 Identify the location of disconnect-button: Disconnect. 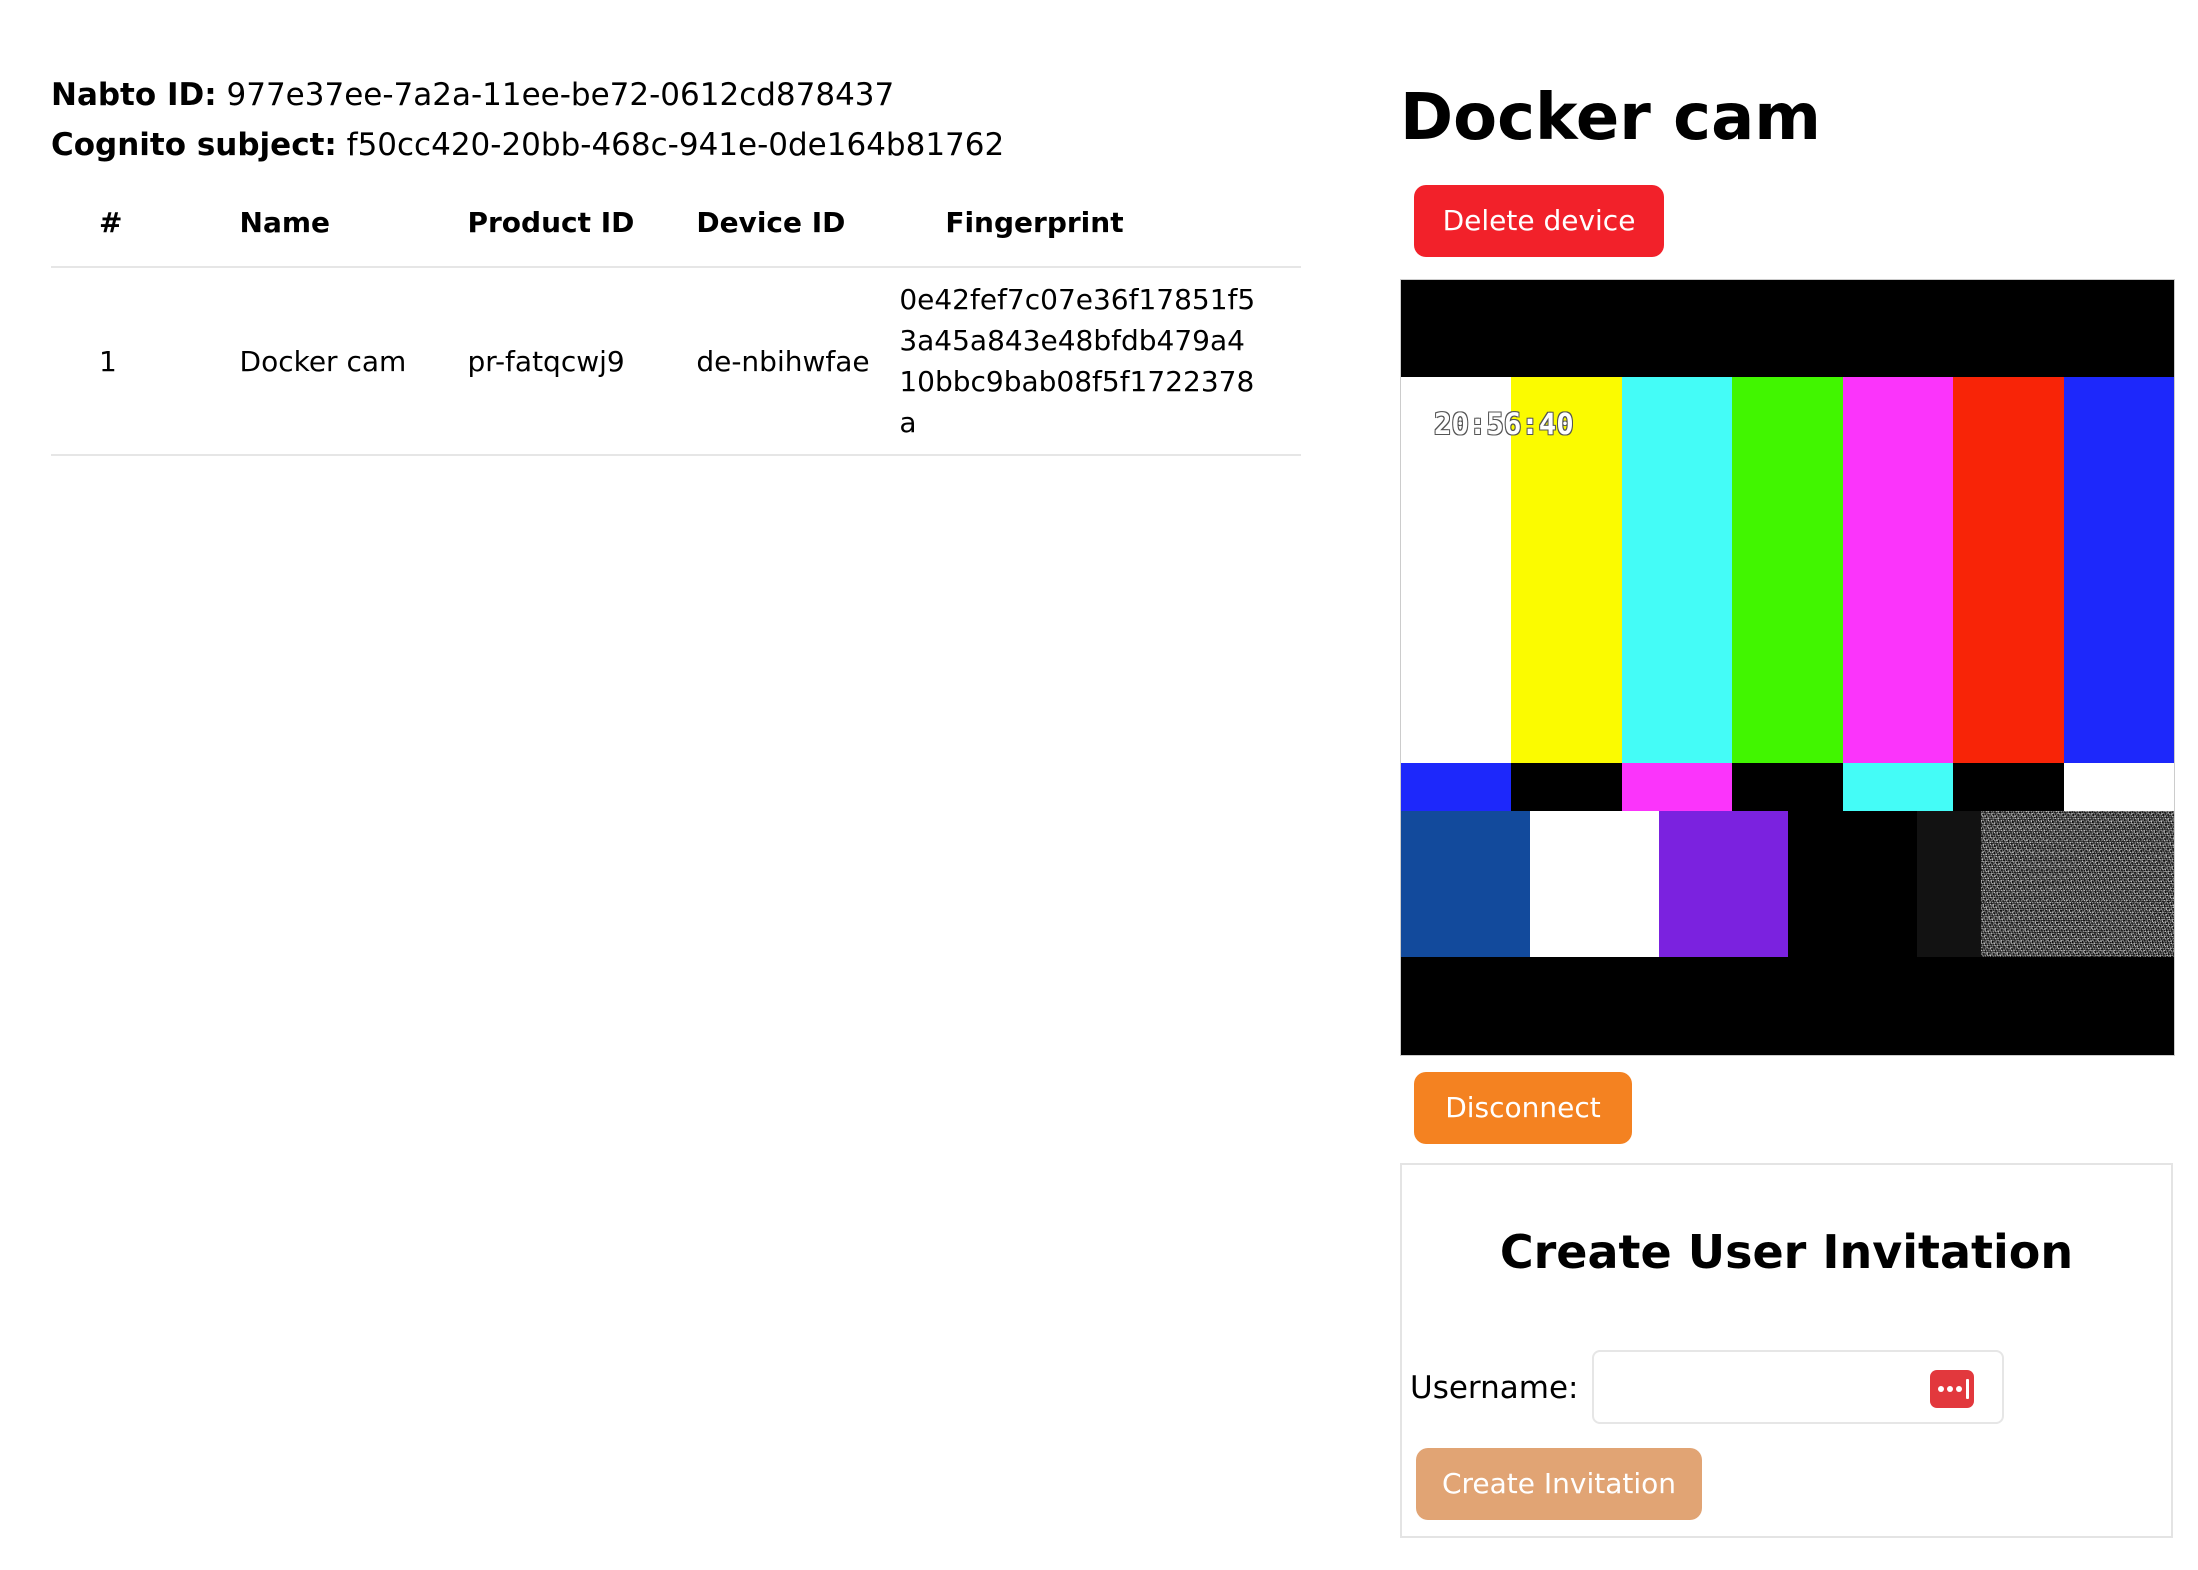
(1523, 1108).